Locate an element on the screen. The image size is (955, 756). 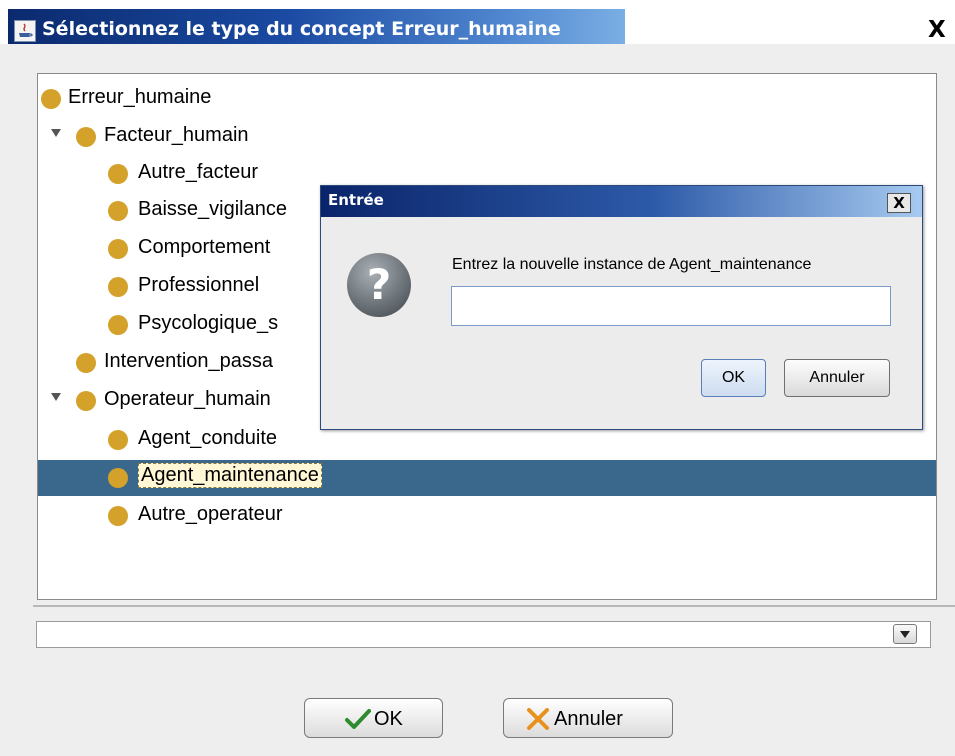
window-close-button: X is located at coordinates (937, 30).